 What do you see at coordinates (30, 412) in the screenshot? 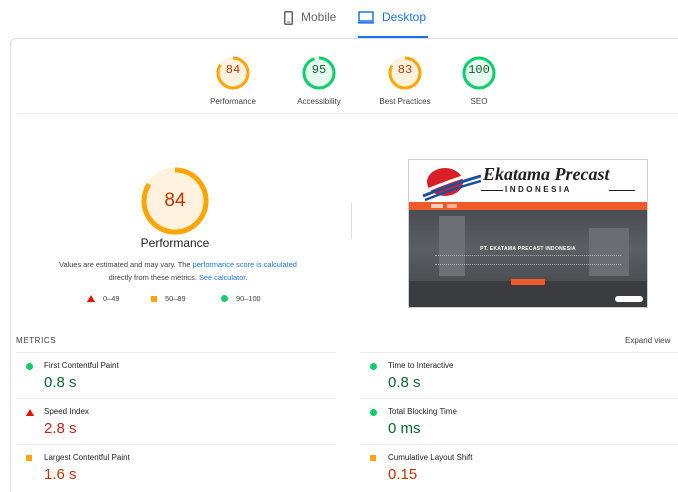
I see `fail-triangle-icon` at bounding box center [30, 412].